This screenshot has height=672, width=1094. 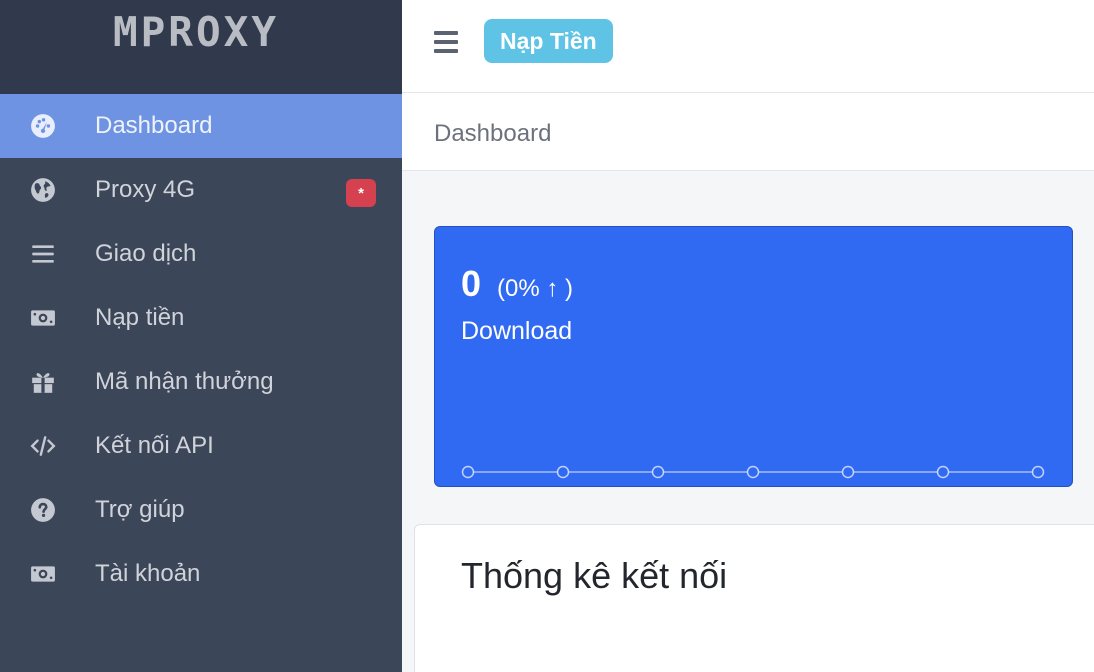 What do you see at coordinates (140, 509) in the screenshot?
I see `sidebar-item-label: Trợ giúp` at bounding box center [140, 509].